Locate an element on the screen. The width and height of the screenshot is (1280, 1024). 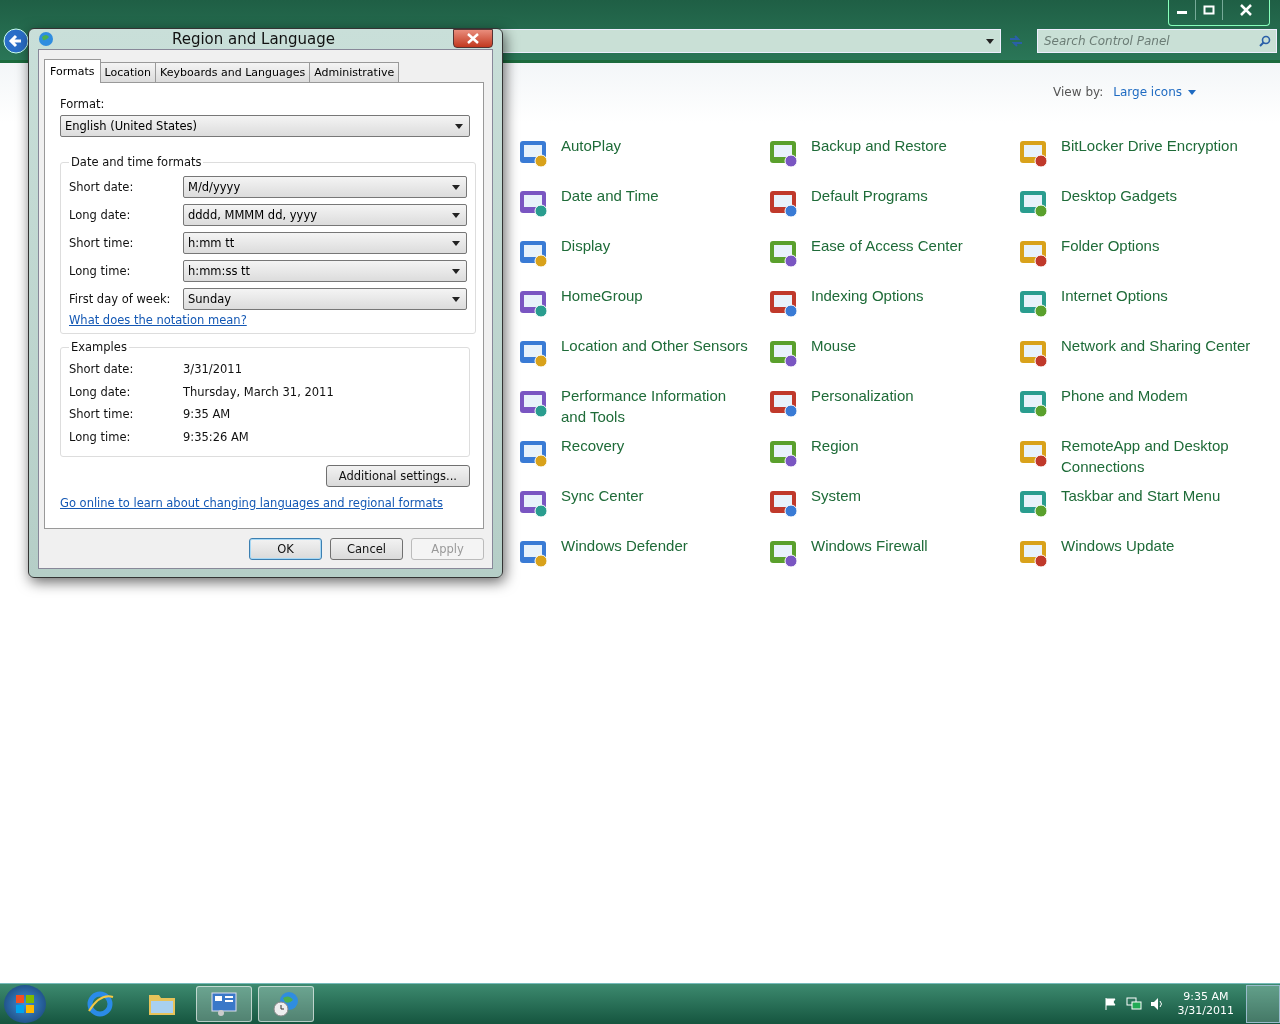
control-panel-item: Backup and Restore is located at coordinates (892, 160).